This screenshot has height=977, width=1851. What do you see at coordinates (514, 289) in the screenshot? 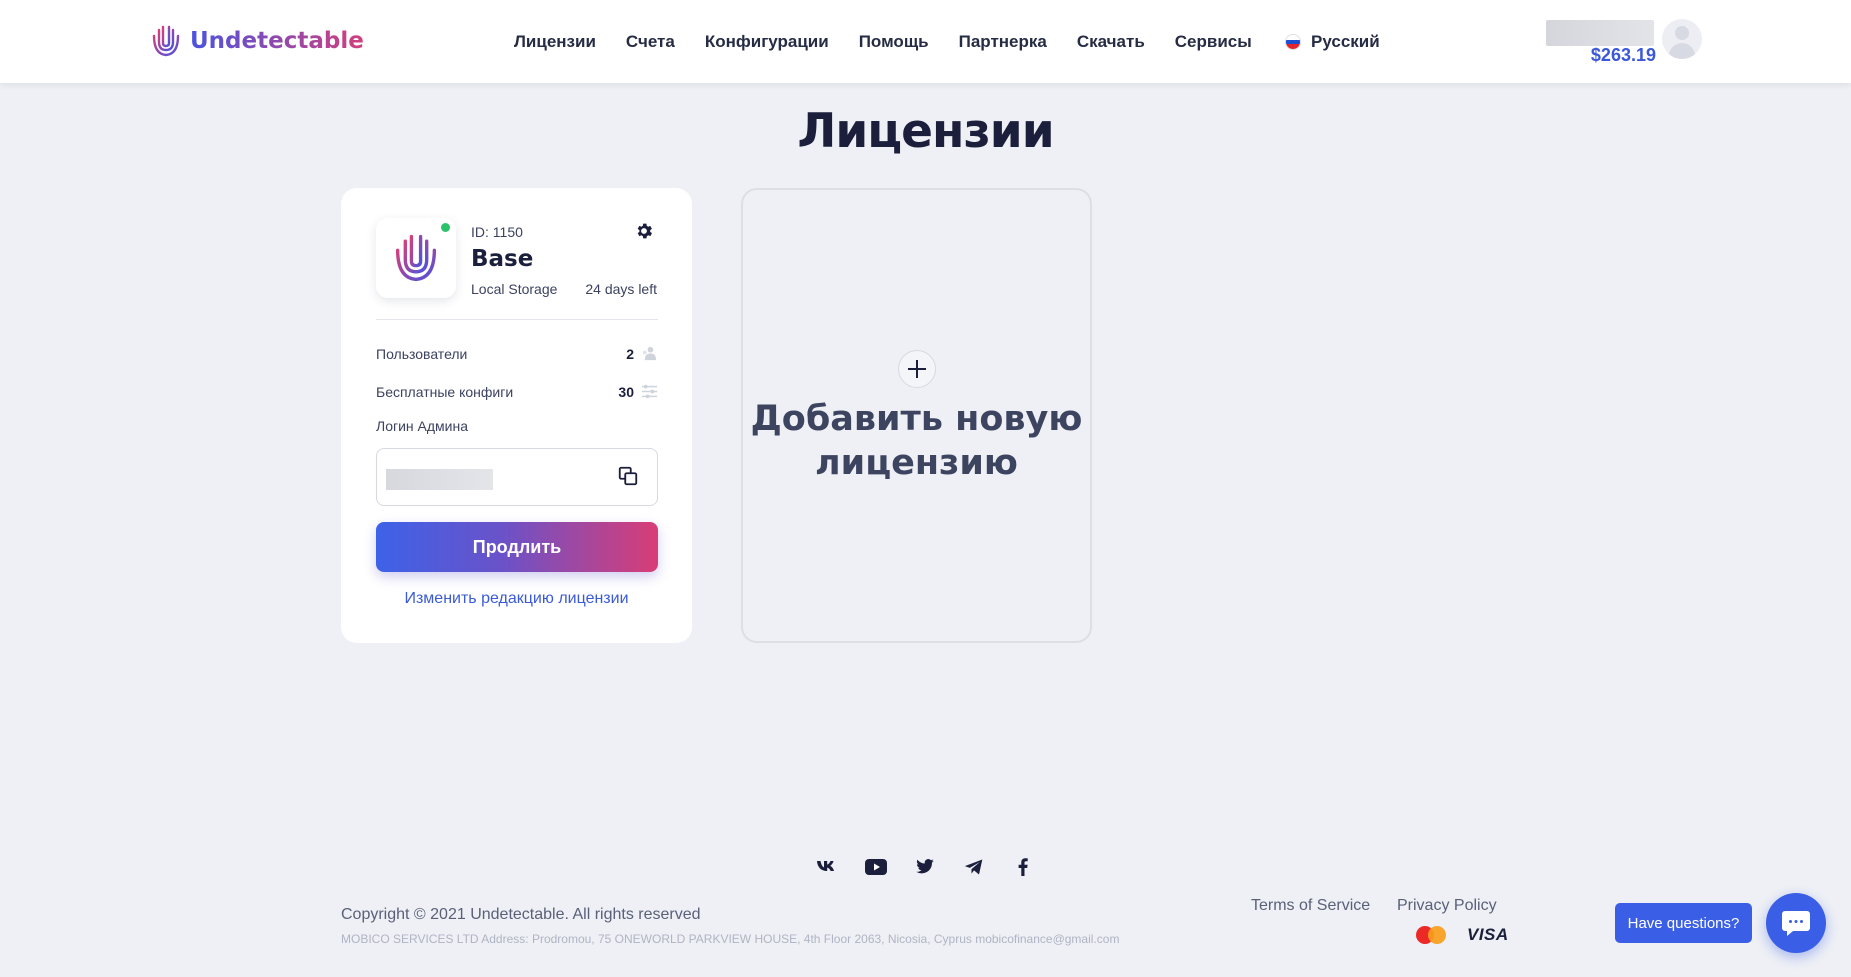
I see `license-storage: Local Storage` at bounding box center [514, 289].